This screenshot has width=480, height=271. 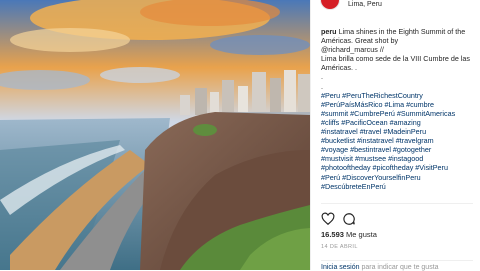 I want to click on hashtag-line: #Peru #PeruTheRichestCountry, so click(x=400, y=95).